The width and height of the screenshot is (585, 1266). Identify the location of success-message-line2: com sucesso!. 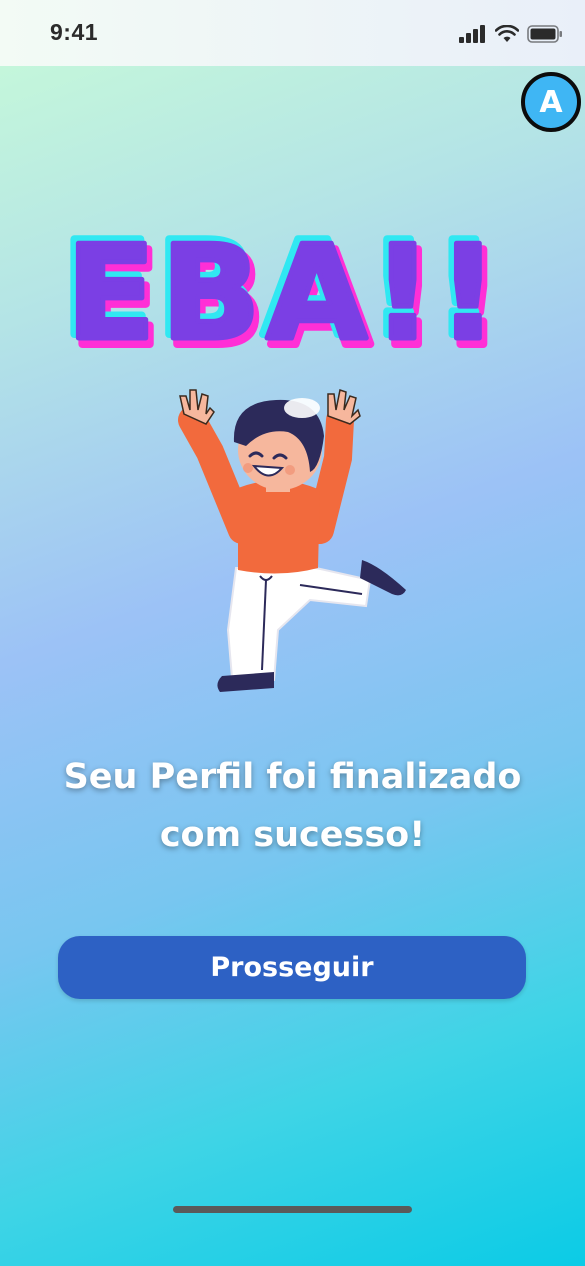
(292, 835).